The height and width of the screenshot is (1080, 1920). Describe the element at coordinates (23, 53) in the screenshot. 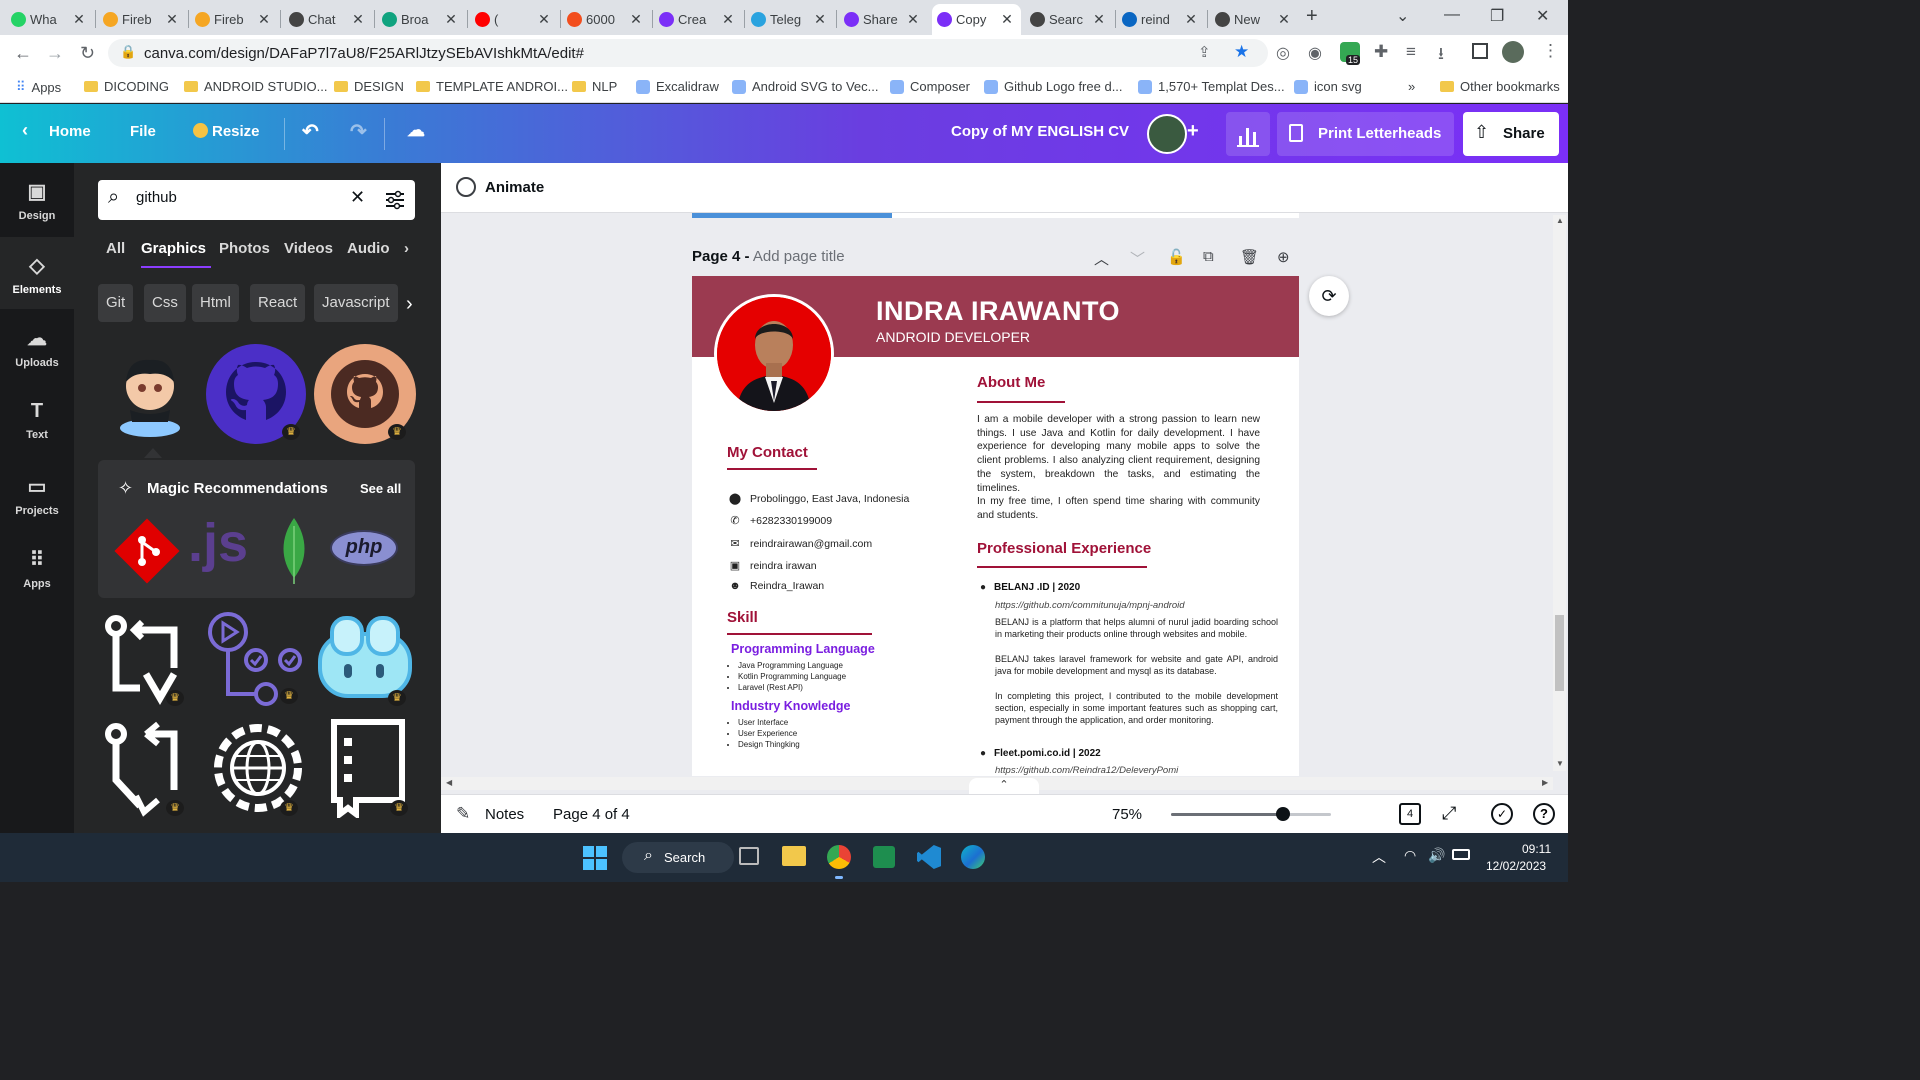

I see `back-icon: ←` at that location.